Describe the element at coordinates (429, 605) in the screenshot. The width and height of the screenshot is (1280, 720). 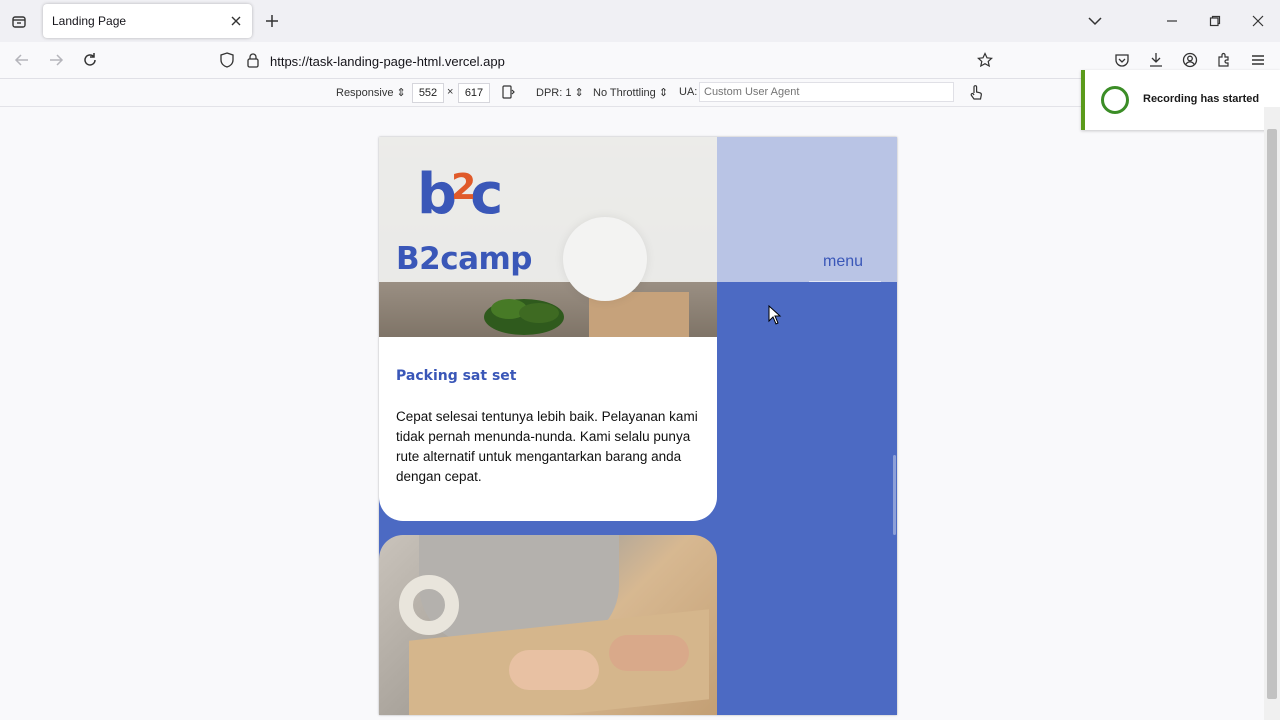
I see `tape-roll` at that location.